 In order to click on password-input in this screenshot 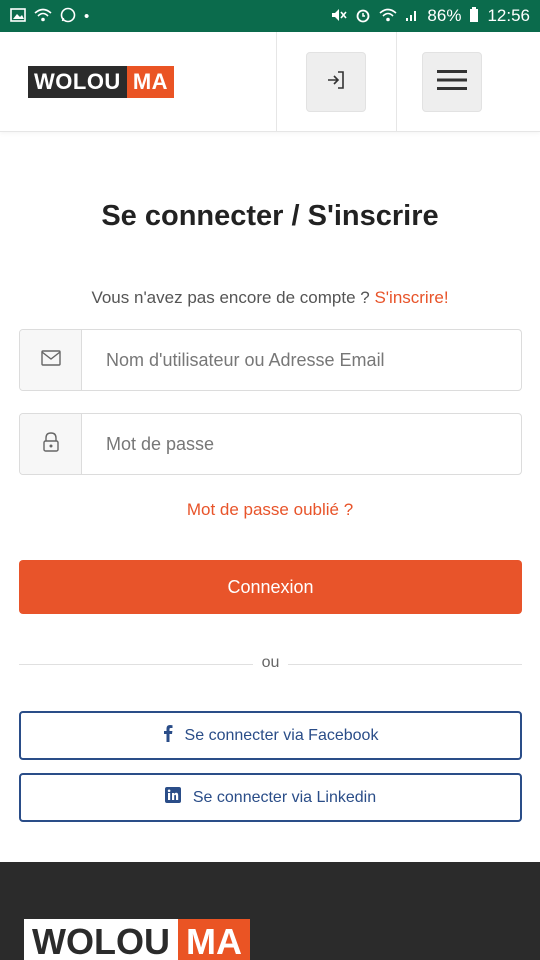, I will do `click(301, 444)`.